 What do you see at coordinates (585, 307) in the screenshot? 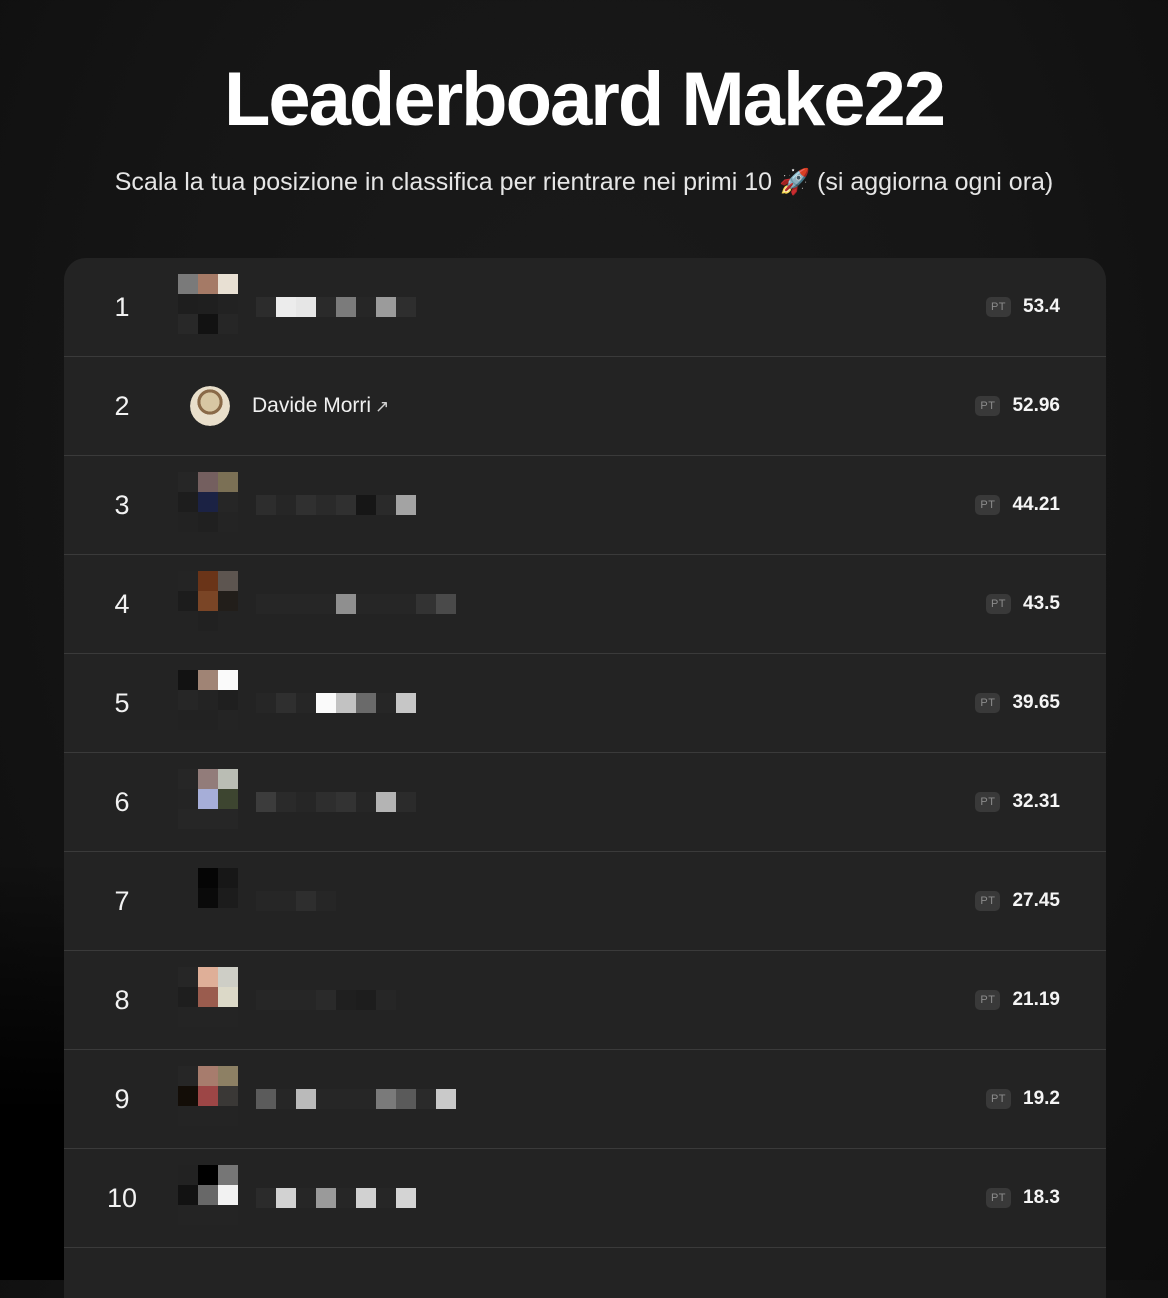
I see `leaderboard-row: 1 PT 53.4` at bounding box center [585, 307].